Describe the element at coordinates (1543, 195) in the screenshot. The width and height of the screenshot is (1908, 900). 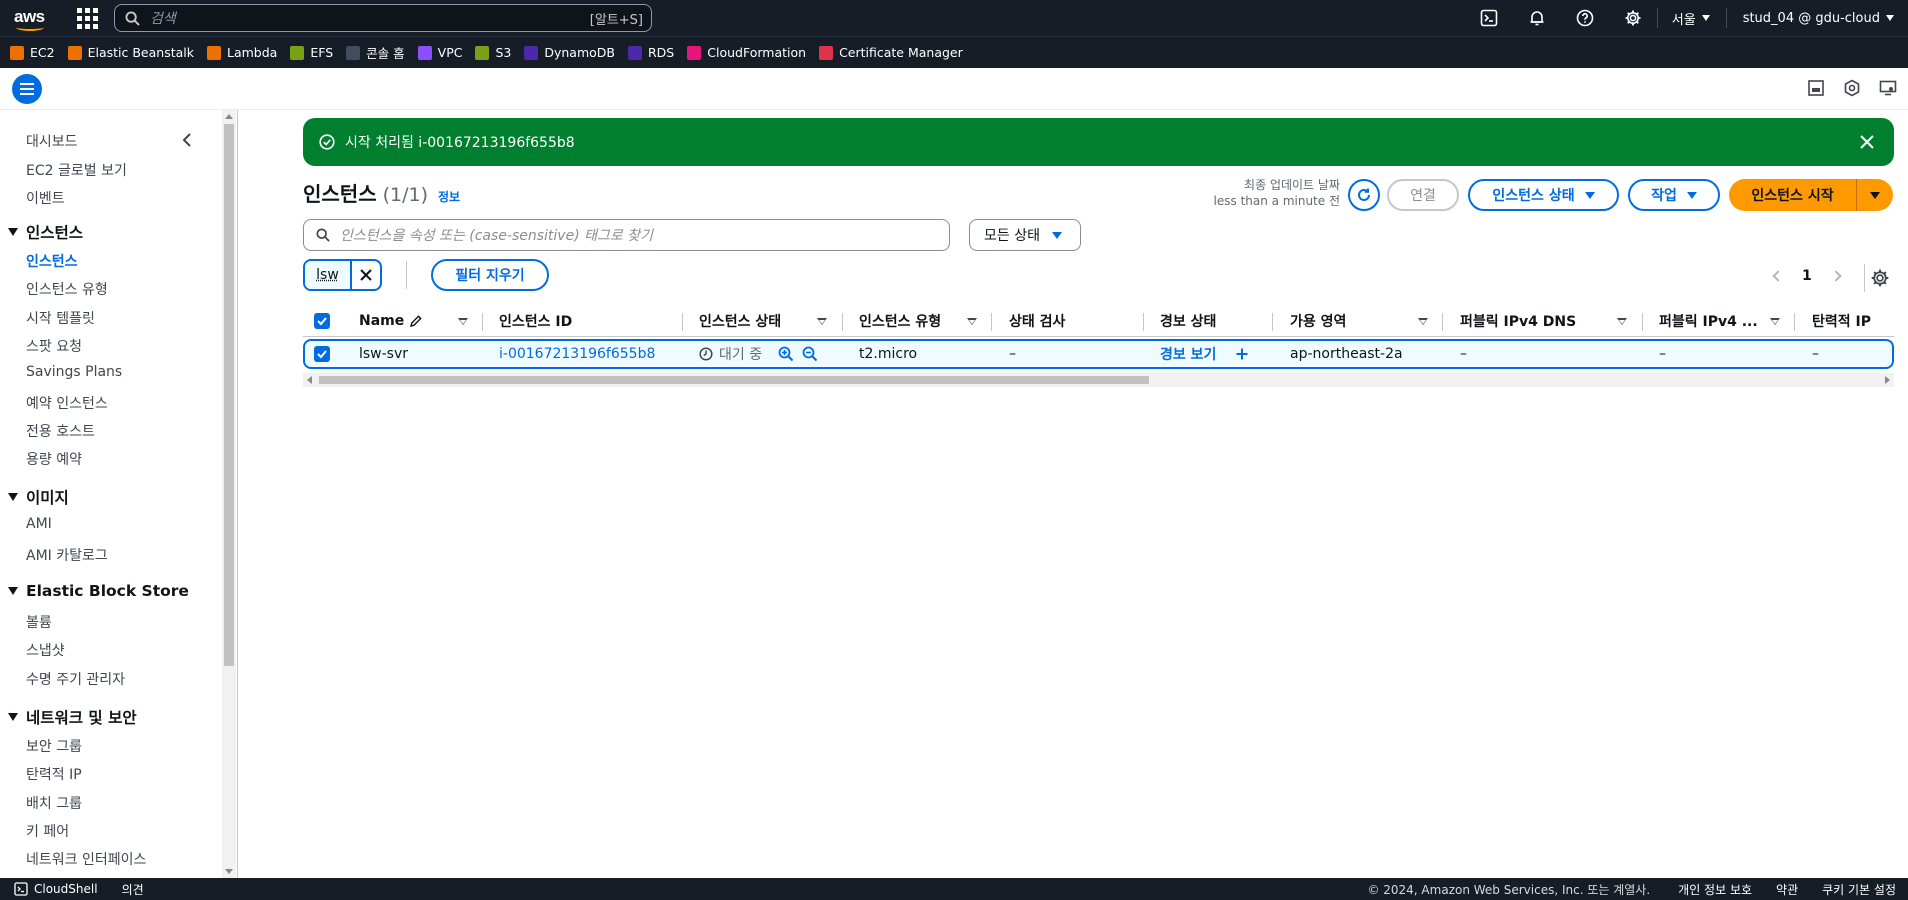
I see `instance-state-button: 인스턴스 상태` at that location.